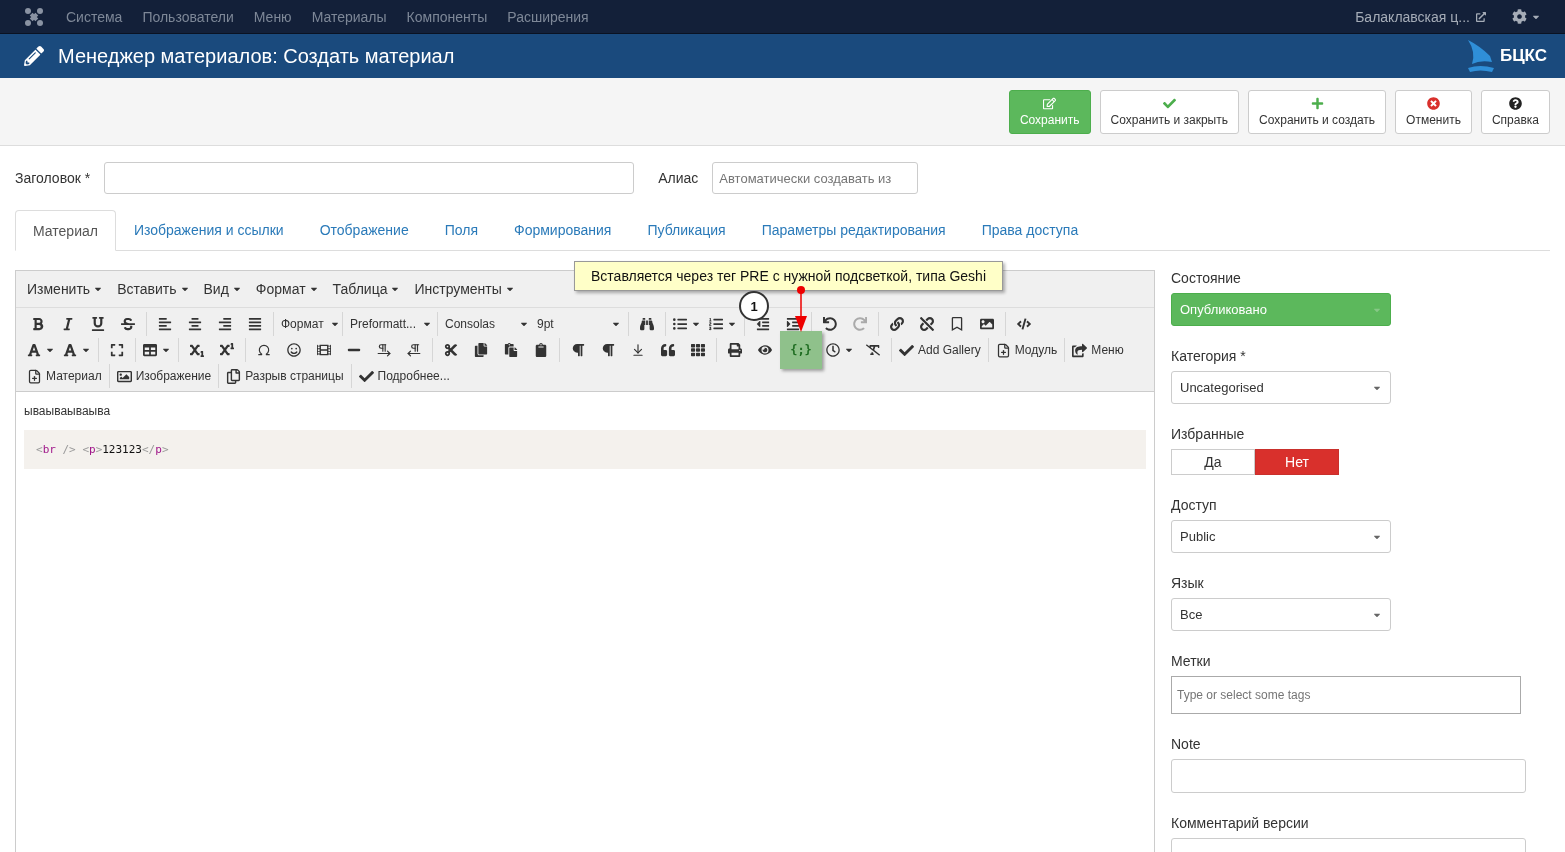 The height and width of the screenshot is (852, 1565). What do you see at coordinates (414, 350) in the screenshot?
I see `rtl-icon` at bounding box center [414, 350].